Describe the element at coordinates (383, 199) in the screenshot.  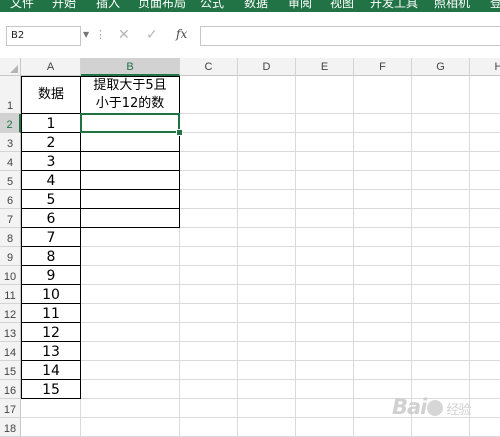
I see `cell-f6` at that location.